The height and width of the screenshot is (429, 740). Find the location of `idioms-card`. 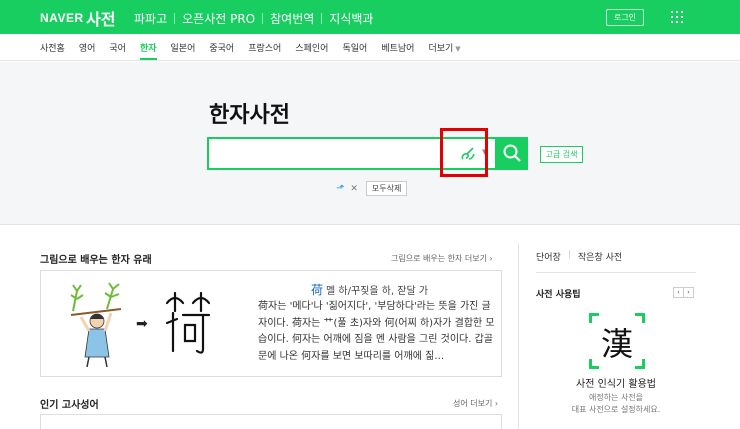

idioms-card is located at coordinates (271, 421).